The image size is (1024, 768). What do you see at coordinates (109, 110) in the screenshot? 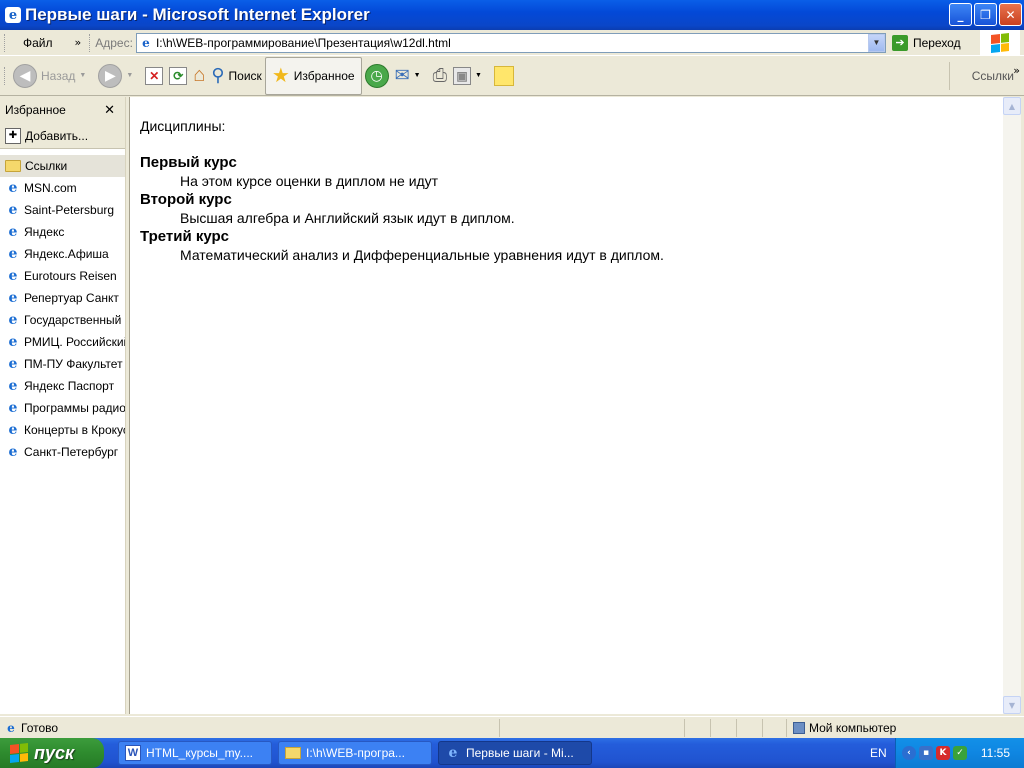
I see `close-panel-icon: ✕` at bounding box center [109, 110].